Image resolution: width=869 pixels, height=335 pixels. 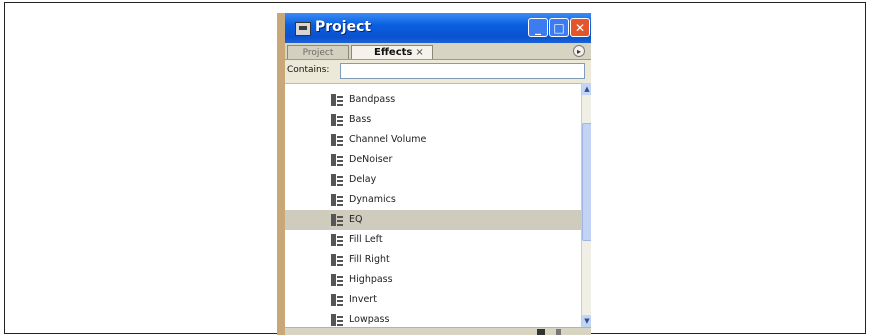 What do you see at coordinates (419, 52) in the screenshot?
I see `tab-close-icon: ×` at bounding box center [419, 52].